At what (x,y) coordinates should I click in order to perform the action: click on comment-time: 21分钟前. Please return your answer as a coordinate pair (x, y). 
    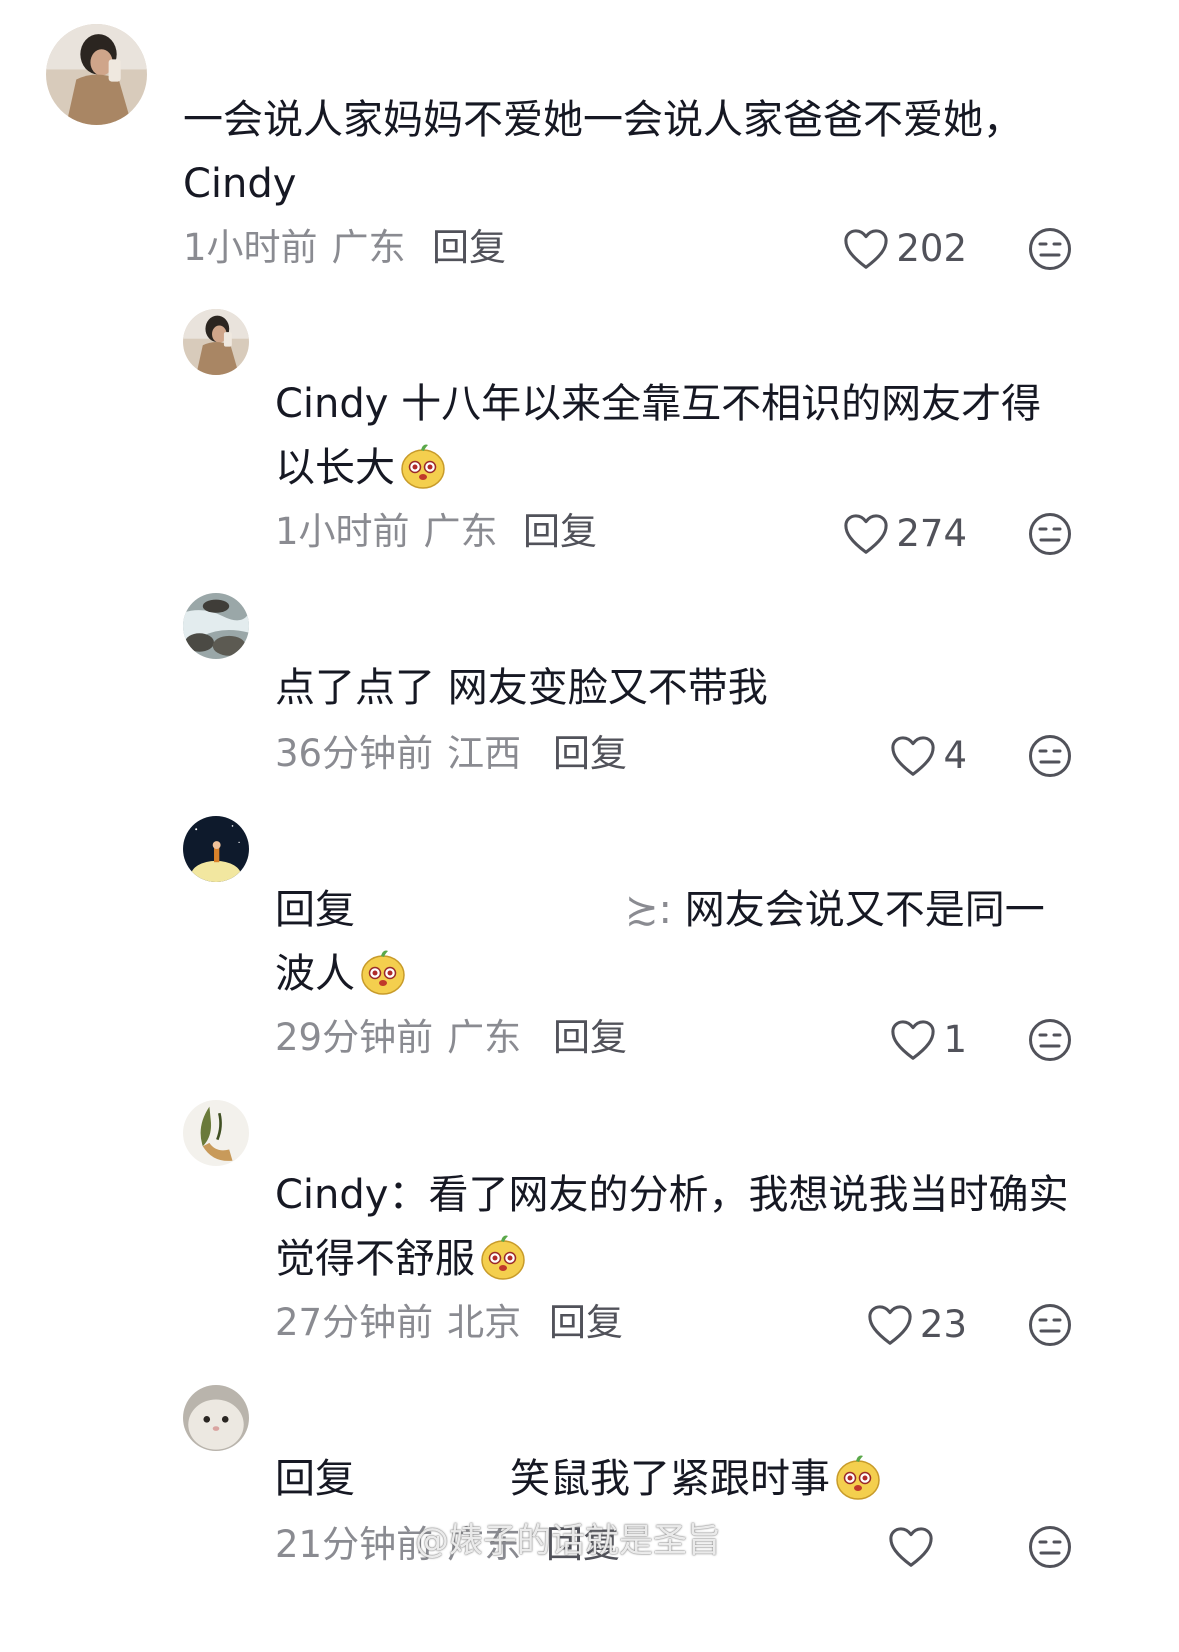
    Looking at the image, I should click on (354, 1544).